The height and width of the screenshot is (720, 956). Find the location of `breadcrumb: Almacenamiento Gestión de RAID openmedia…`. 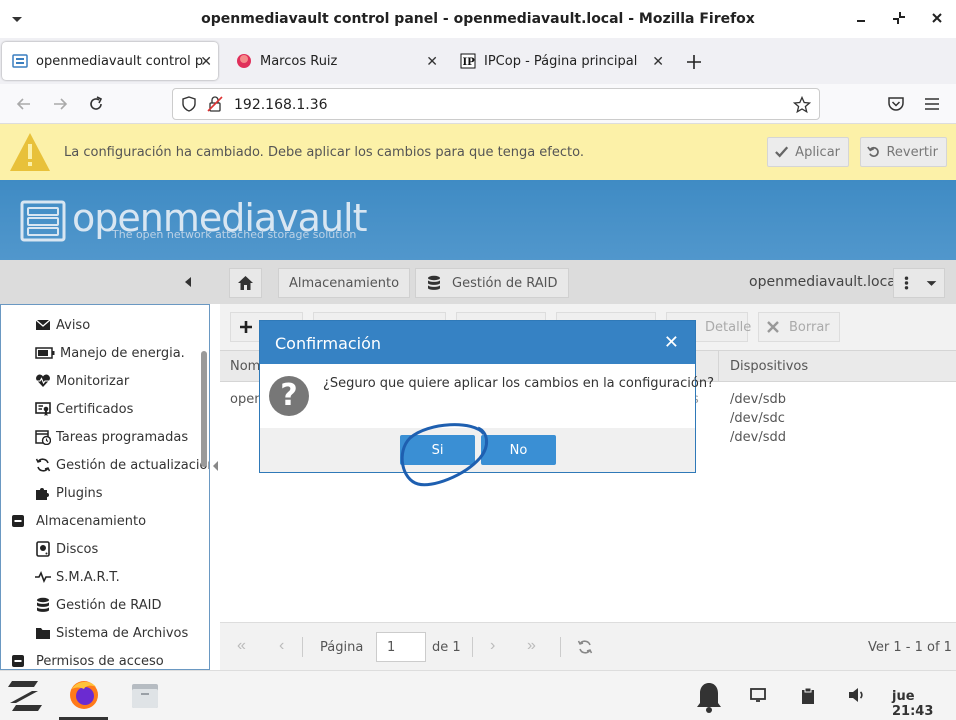

breadcrumb: Almacenamiento Gestión de RAID openmedia… is located at coordinates (478, 282).